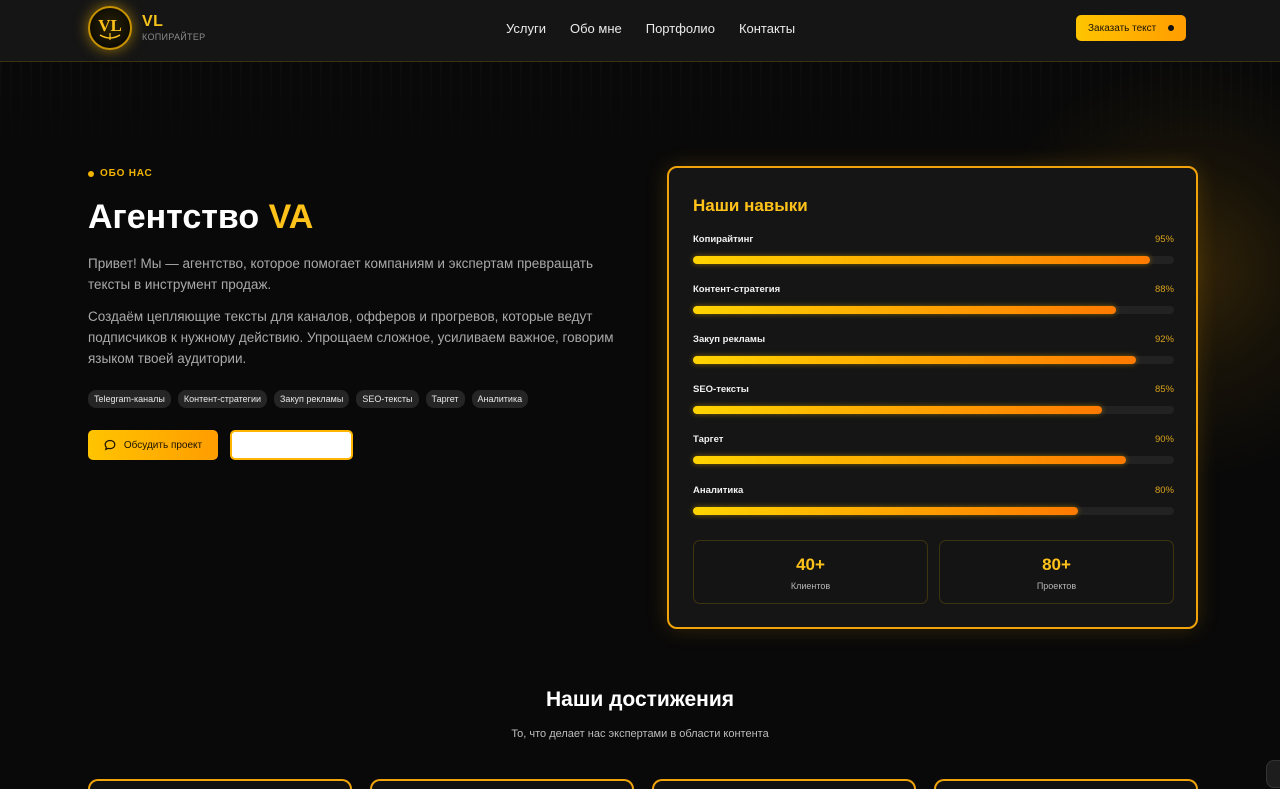 This screenshot has height=789, width=1280. Describe the element at coordinates (1164, 289) in the screenshot. I see `skill-percent: 88%` at that location.